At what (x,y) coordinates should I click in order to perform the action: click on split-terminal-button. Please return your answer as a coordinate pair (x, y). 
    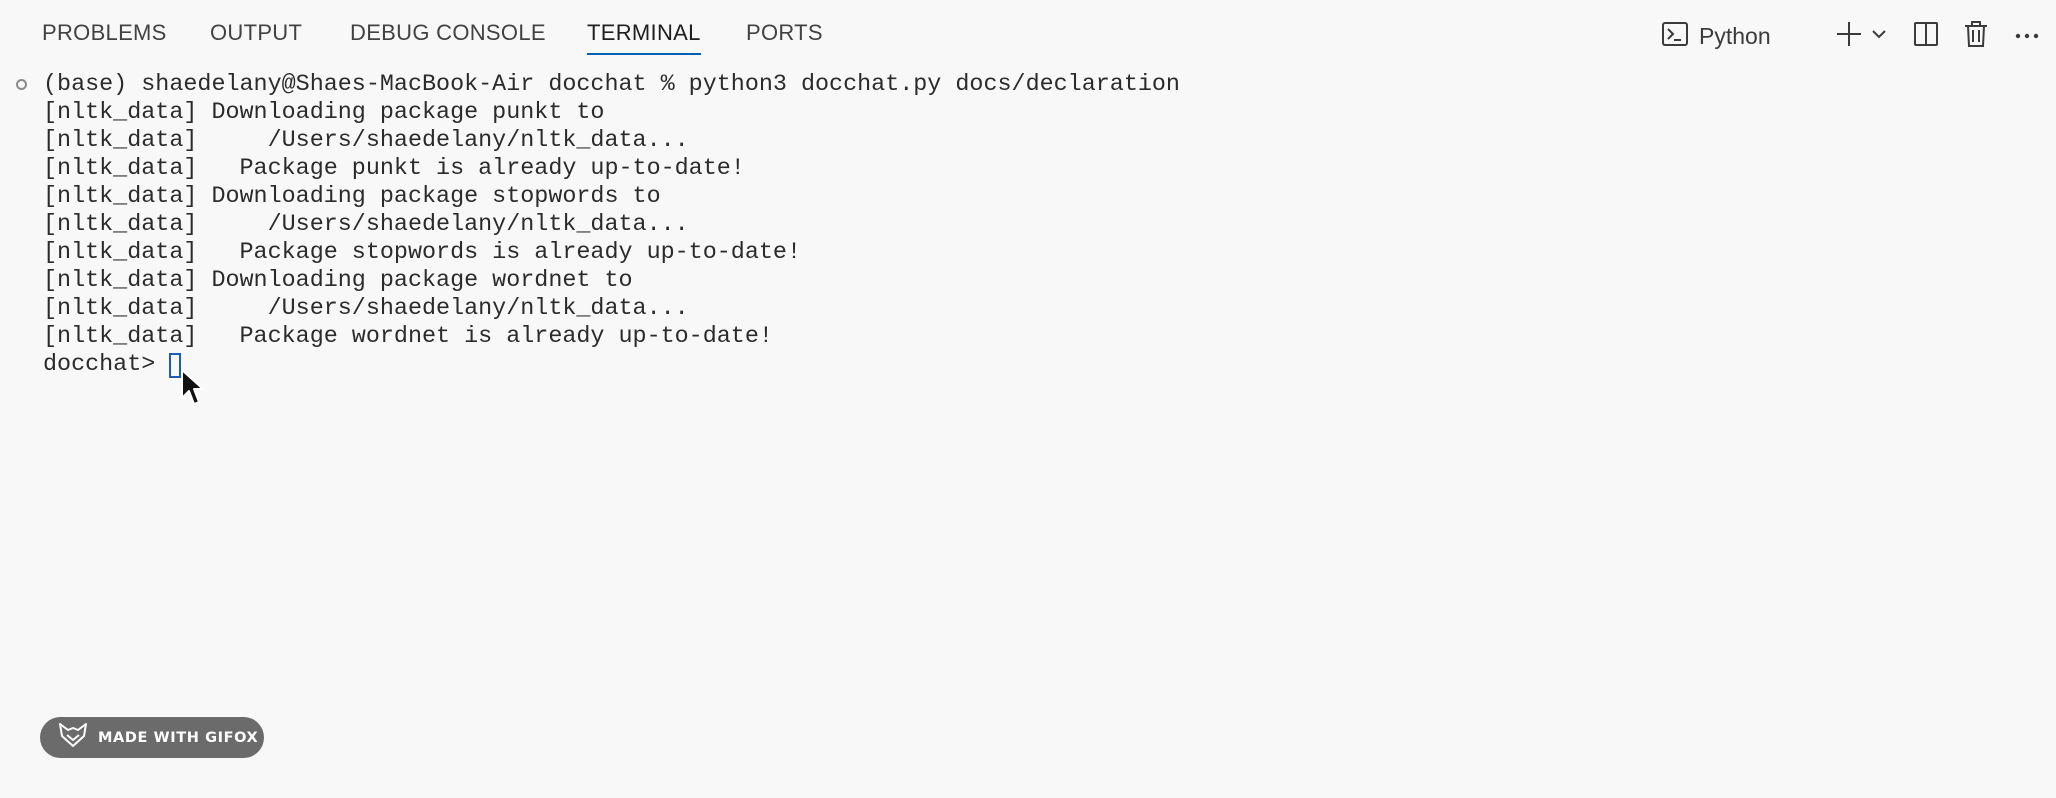
    Looking at the image, I should click on (1926, 36).